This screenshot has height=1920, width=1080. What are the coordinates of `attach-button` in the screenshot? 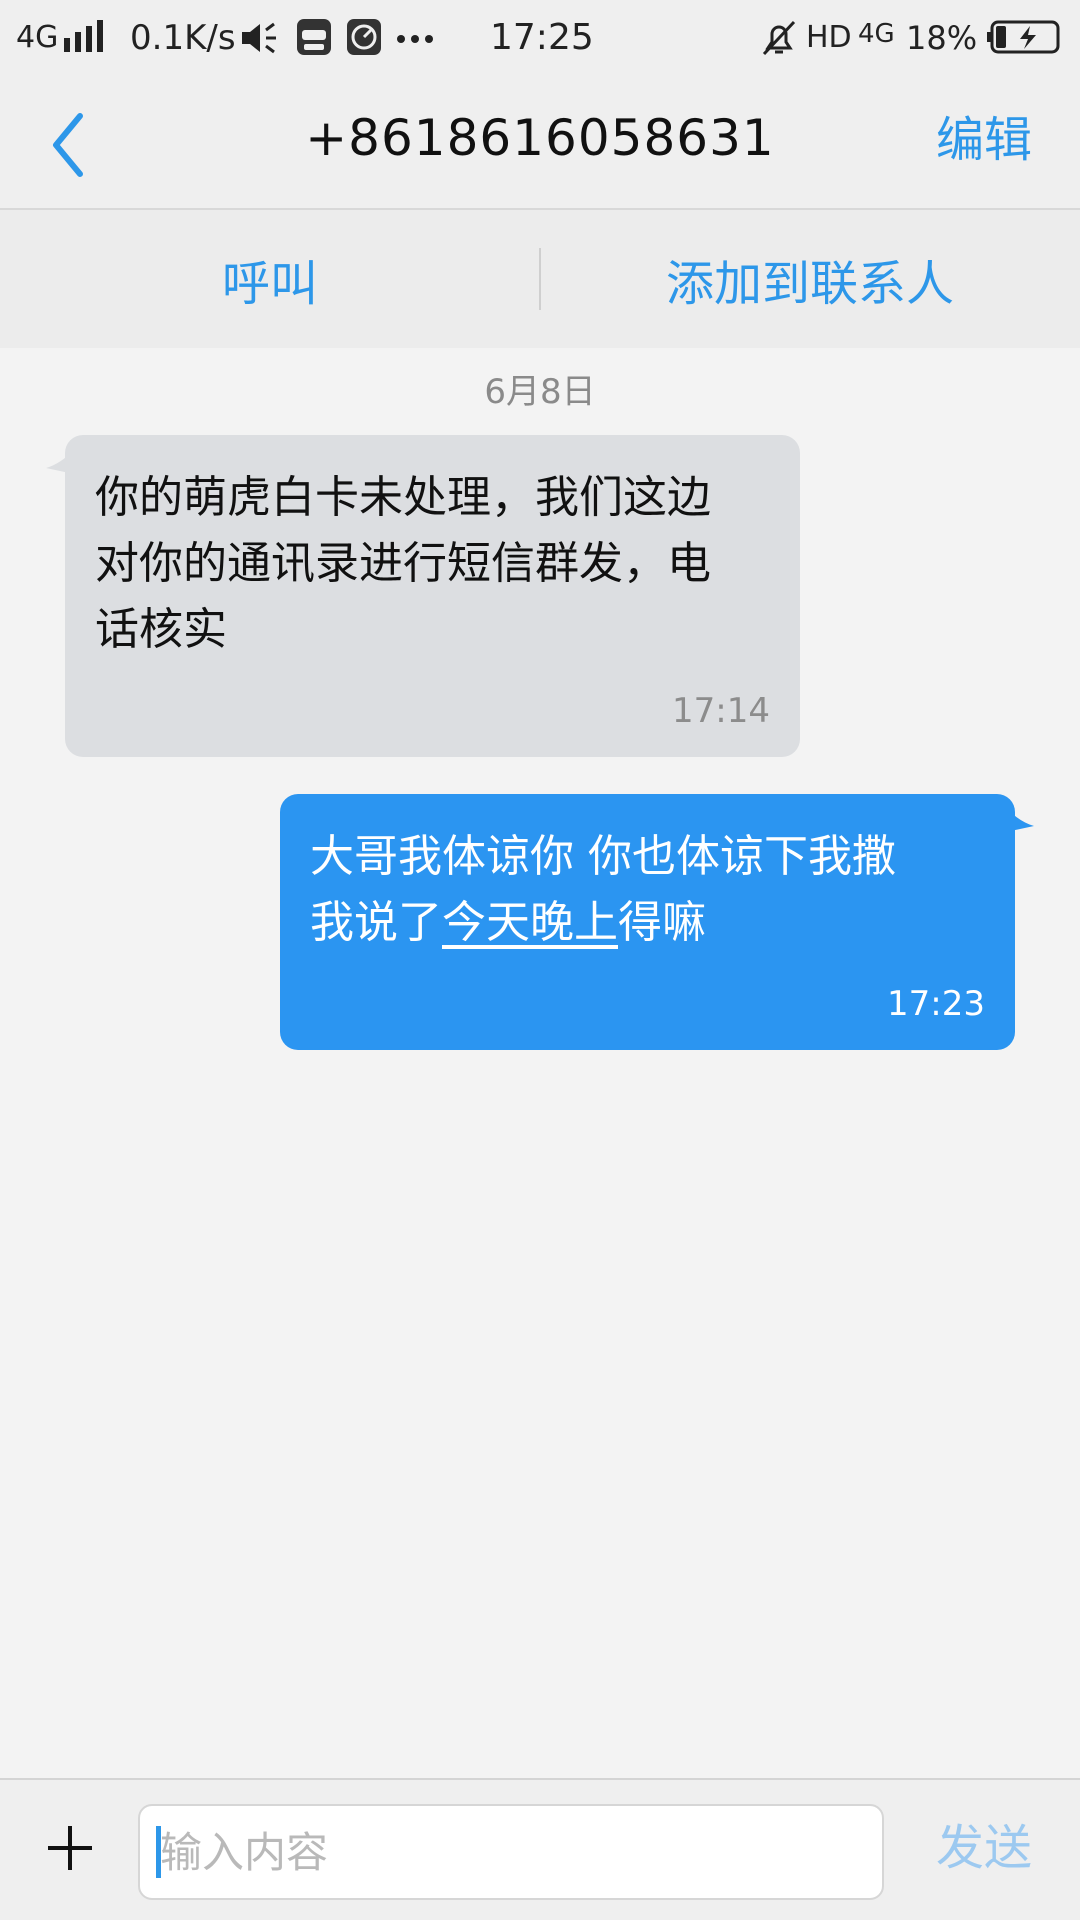 It's located at (70, 1848).